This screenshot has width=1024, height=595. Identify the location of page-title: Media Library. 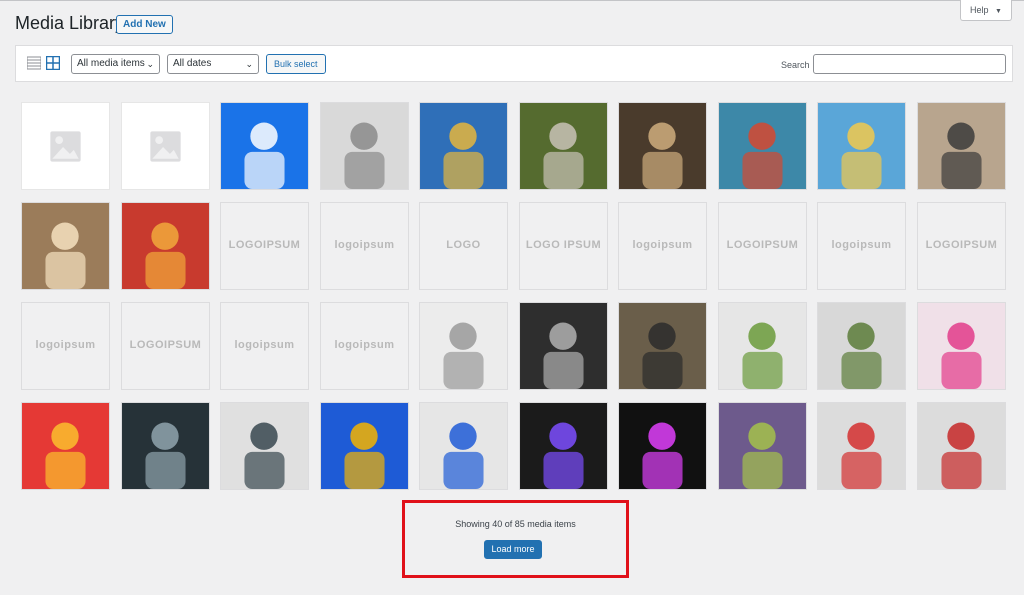
(70, 23).